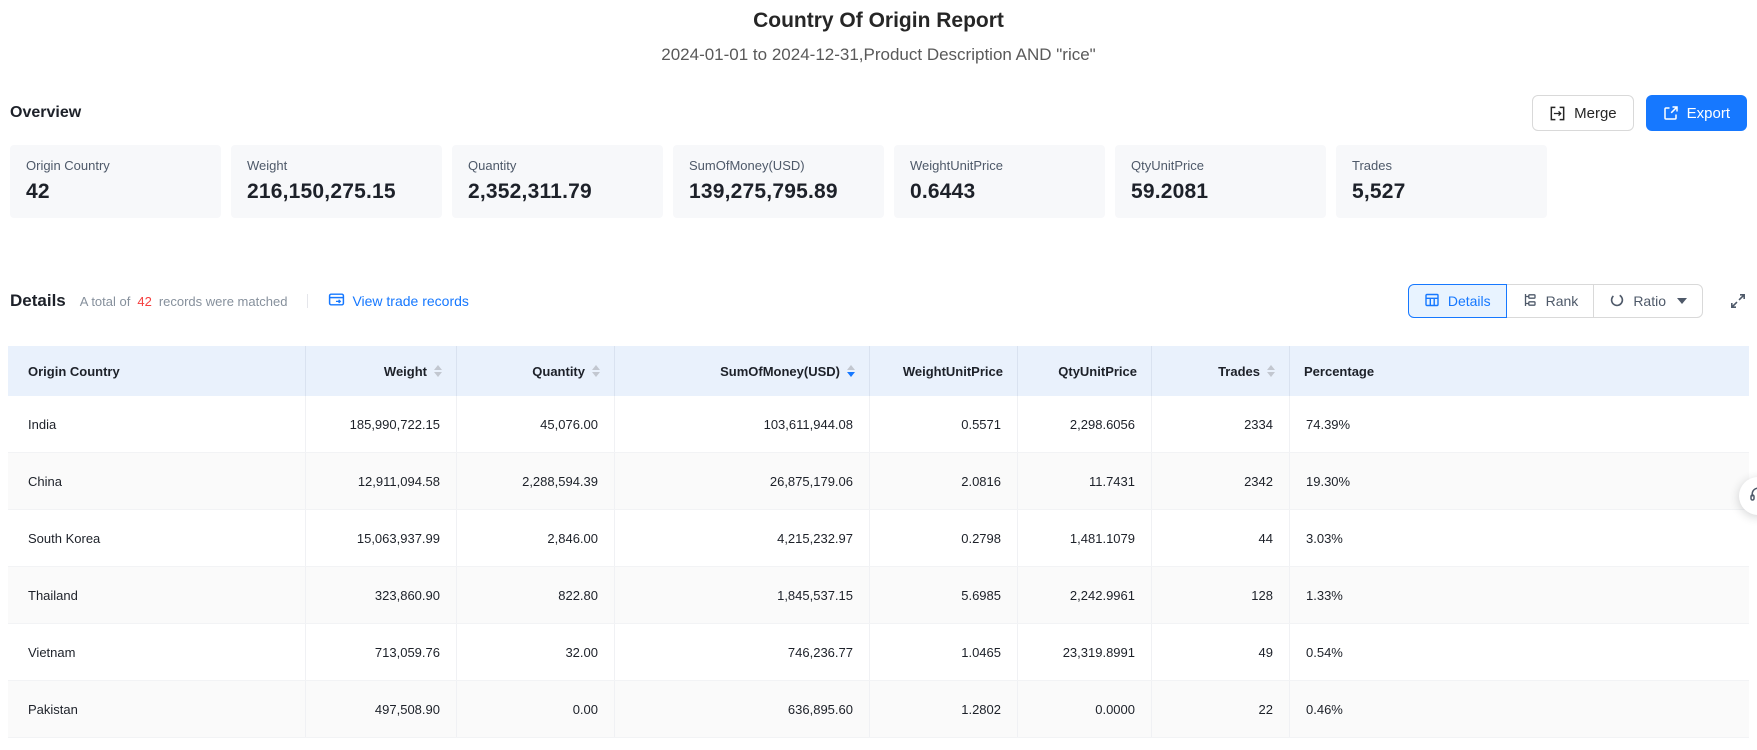 This screenshot has height=750, width=1757. What do you see at coordinates (157, 595) in the screenshot?
I see `cell-origin-country: Thailand` at bounding box center [157, 595].